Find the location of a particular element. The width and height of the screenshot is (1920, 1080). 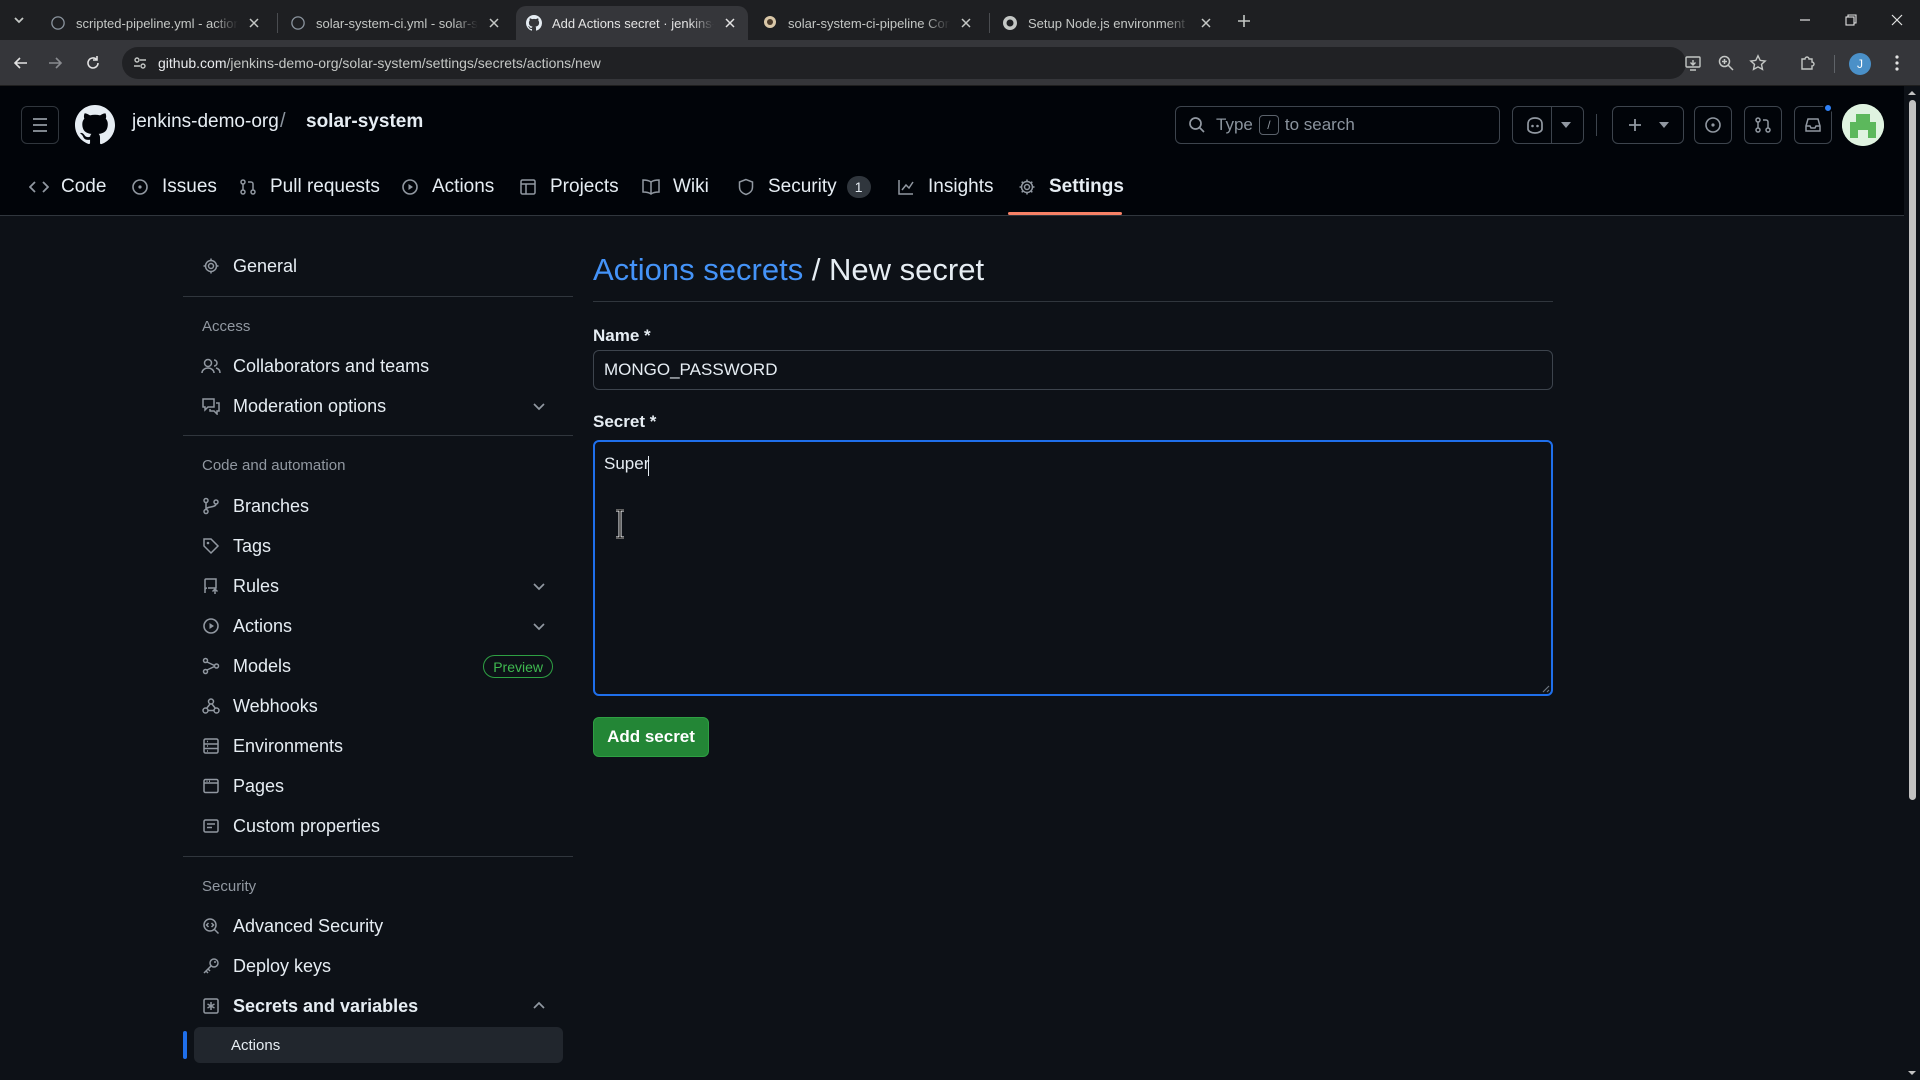

zoom-icon is located at coordinates (1726, 63).